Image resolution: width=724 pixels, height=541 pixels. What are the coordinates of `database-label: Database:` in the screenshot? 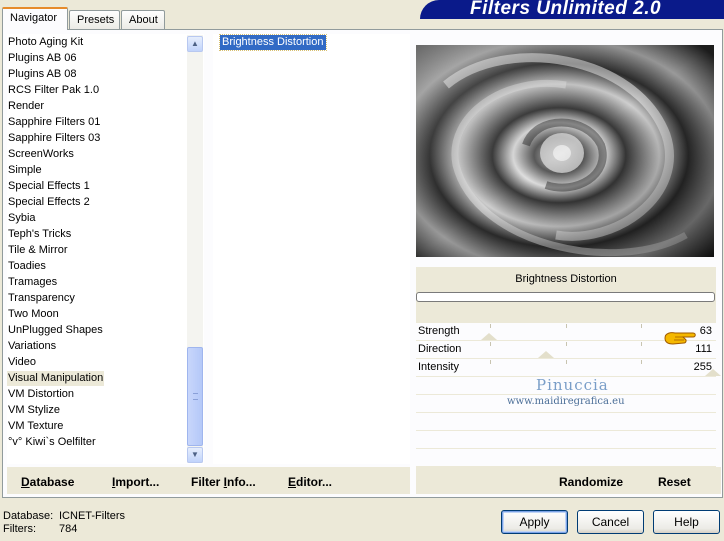 It's located at (28, 516).